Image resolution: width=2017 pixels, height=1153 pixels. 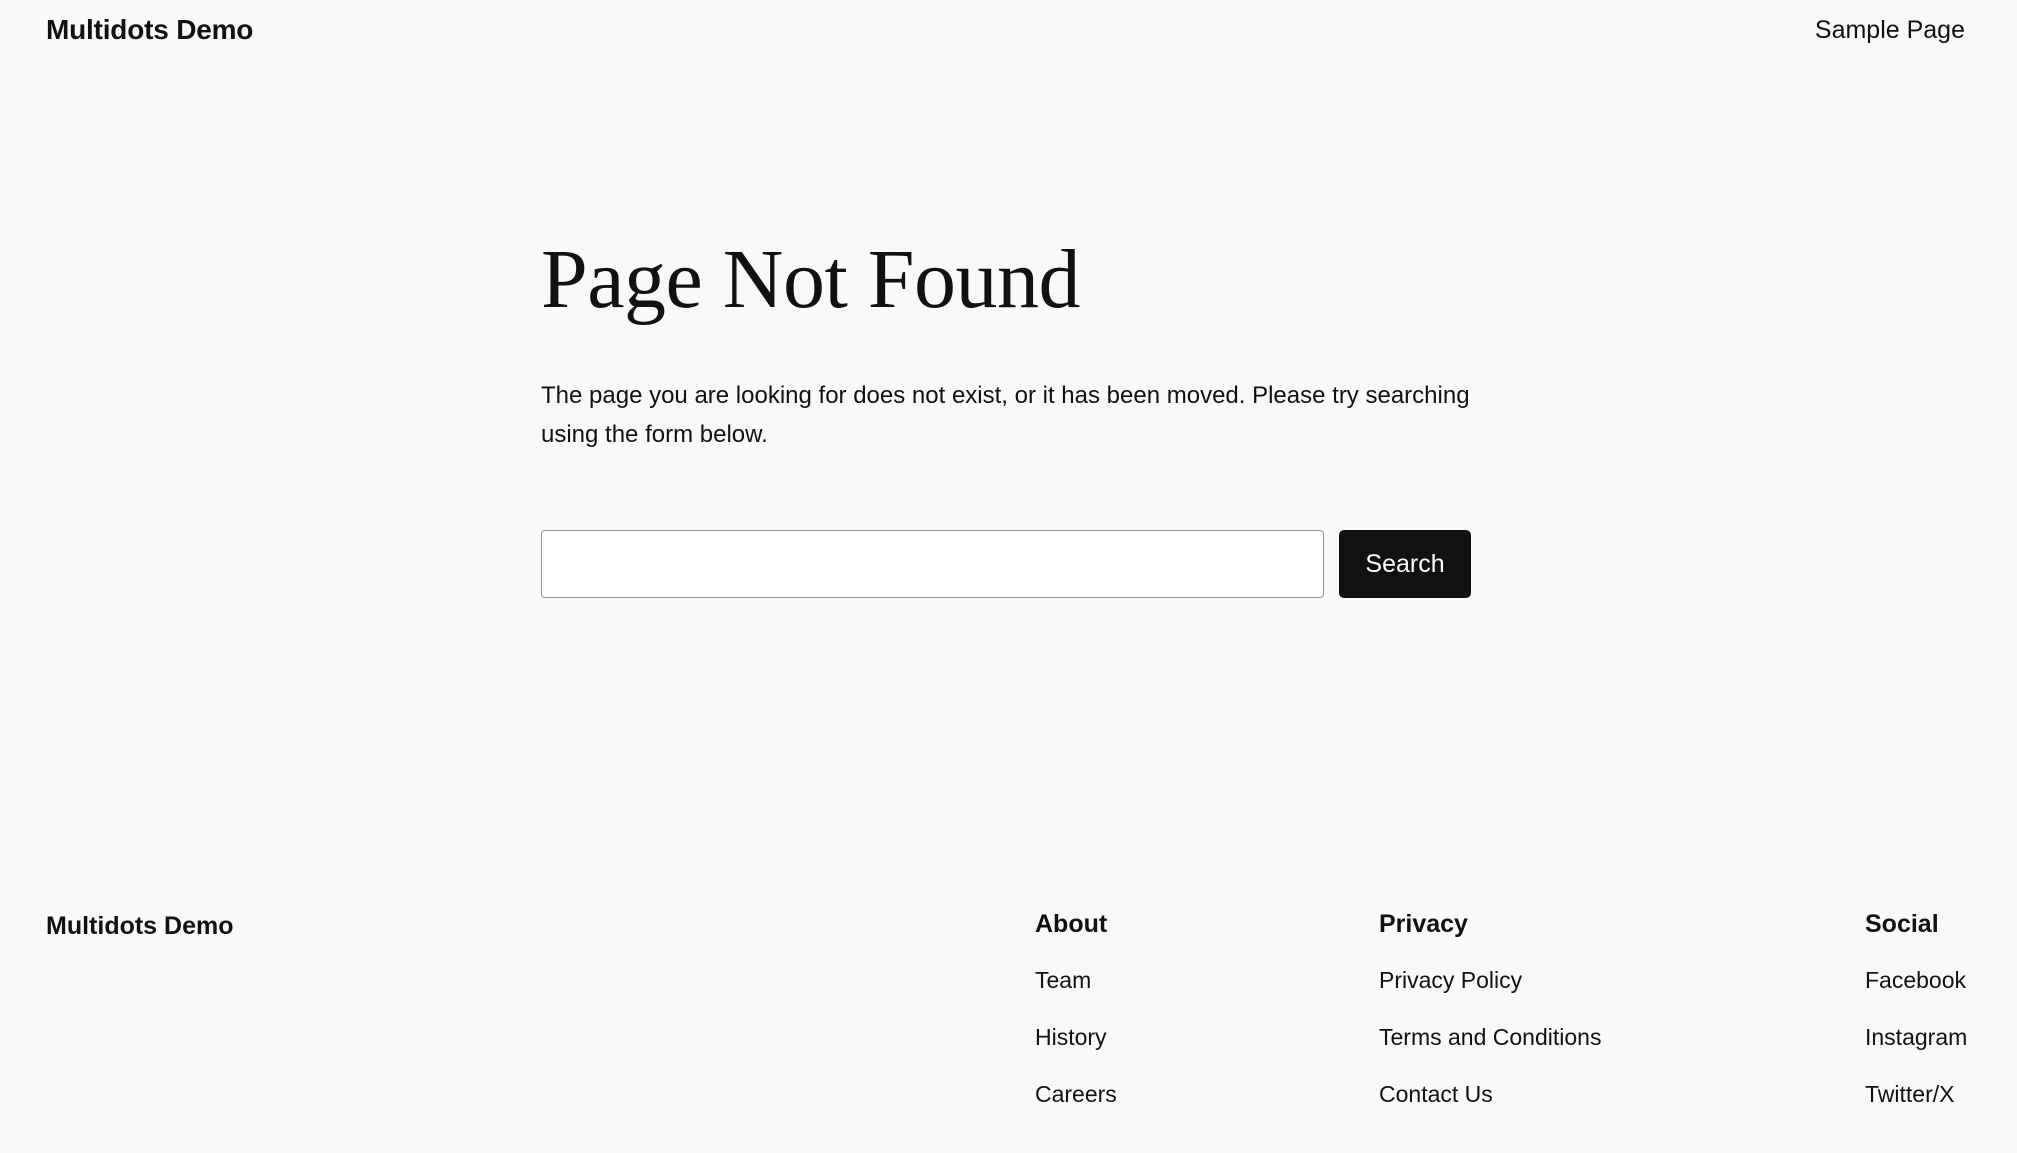 I want to click on footer-link-item: Terms and Conditions, so click(x=1490, y=1049).